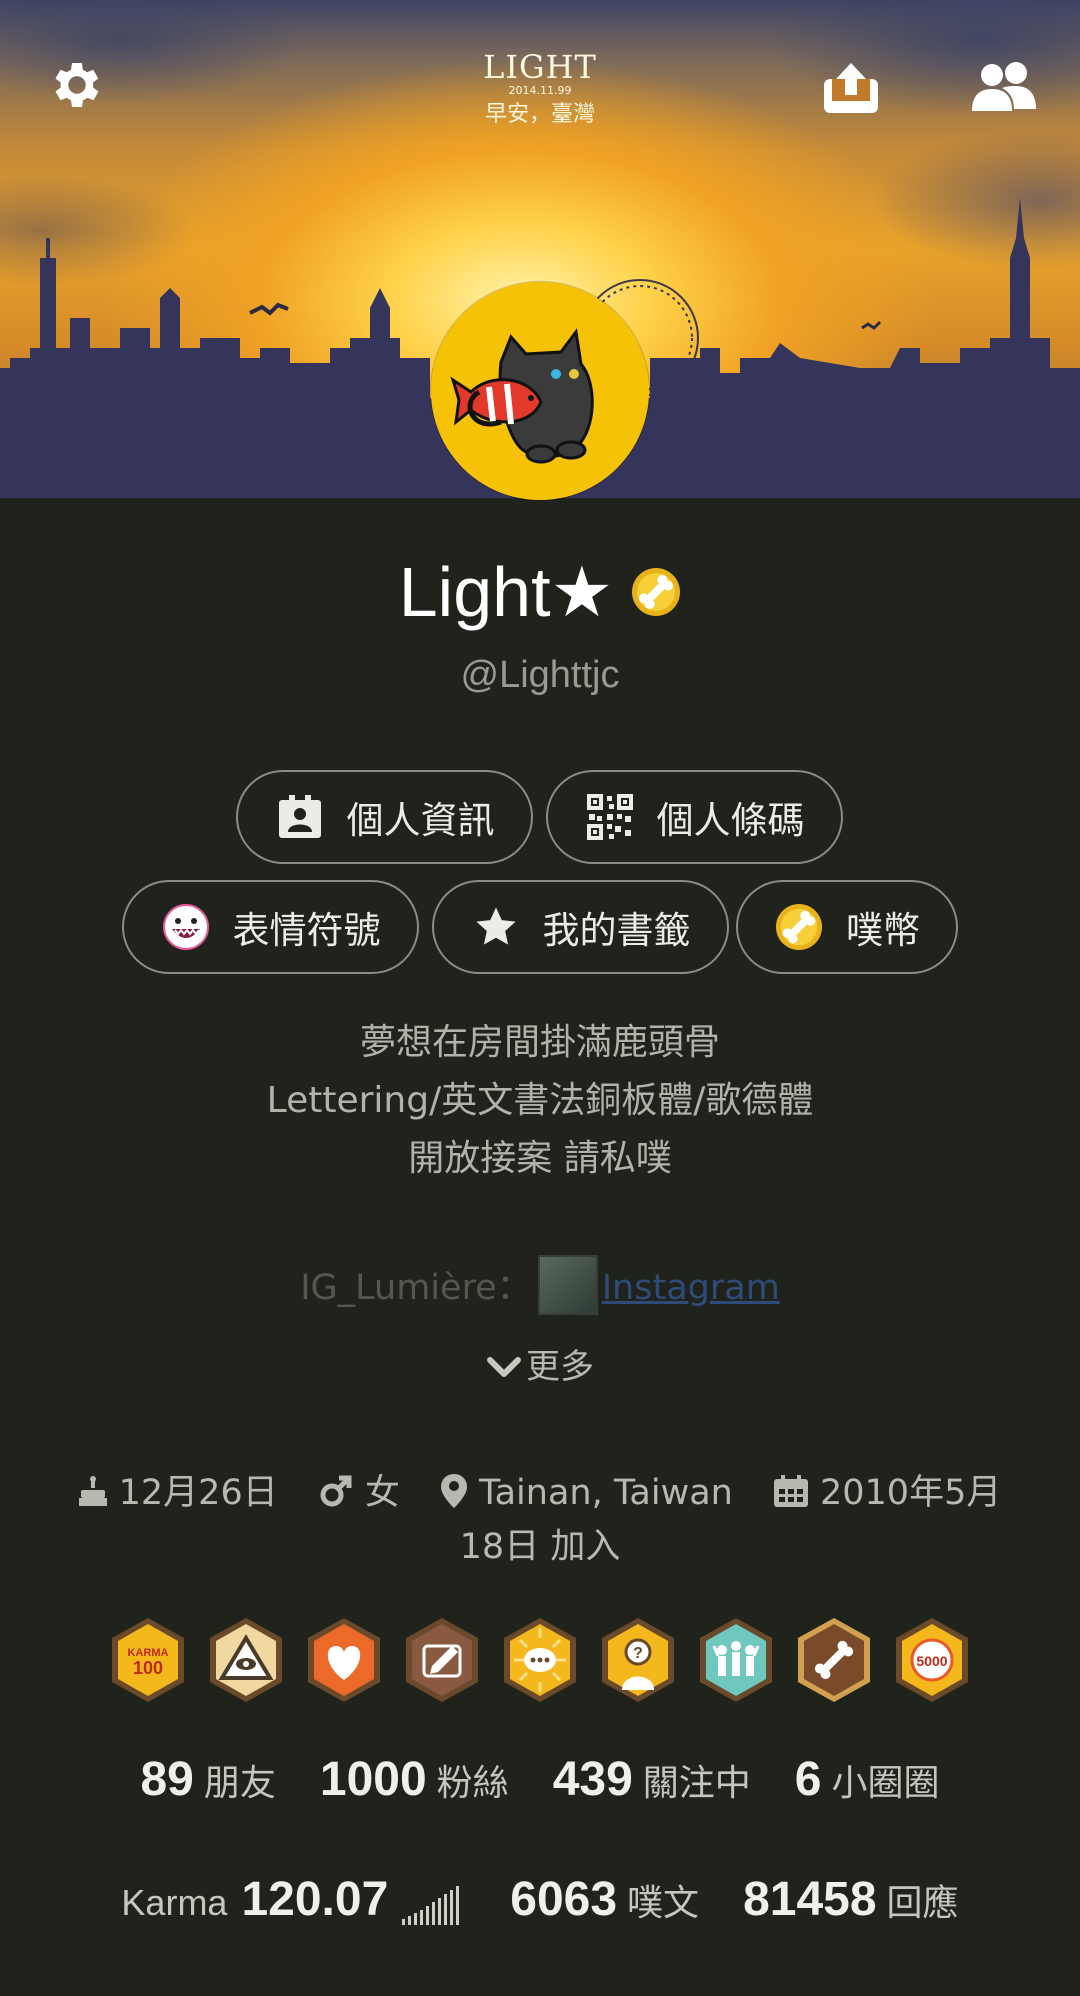 The height and width of the screenshot is (1996, 1080). What do you see at coordinates (454, 1491) in the screenshot?
I see `location-pin-icon` at bounding box center [454, 1491].